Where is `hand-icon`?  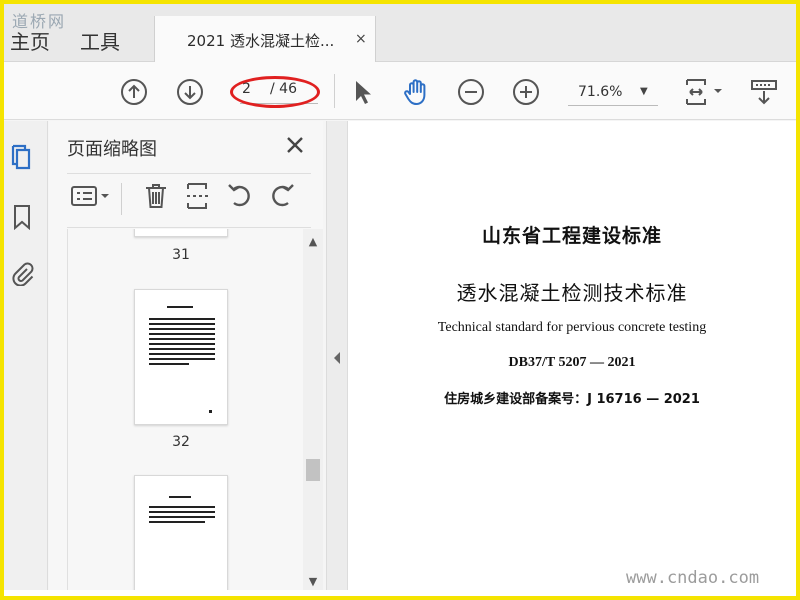
hand-icon is located at coordinates (415, 92).